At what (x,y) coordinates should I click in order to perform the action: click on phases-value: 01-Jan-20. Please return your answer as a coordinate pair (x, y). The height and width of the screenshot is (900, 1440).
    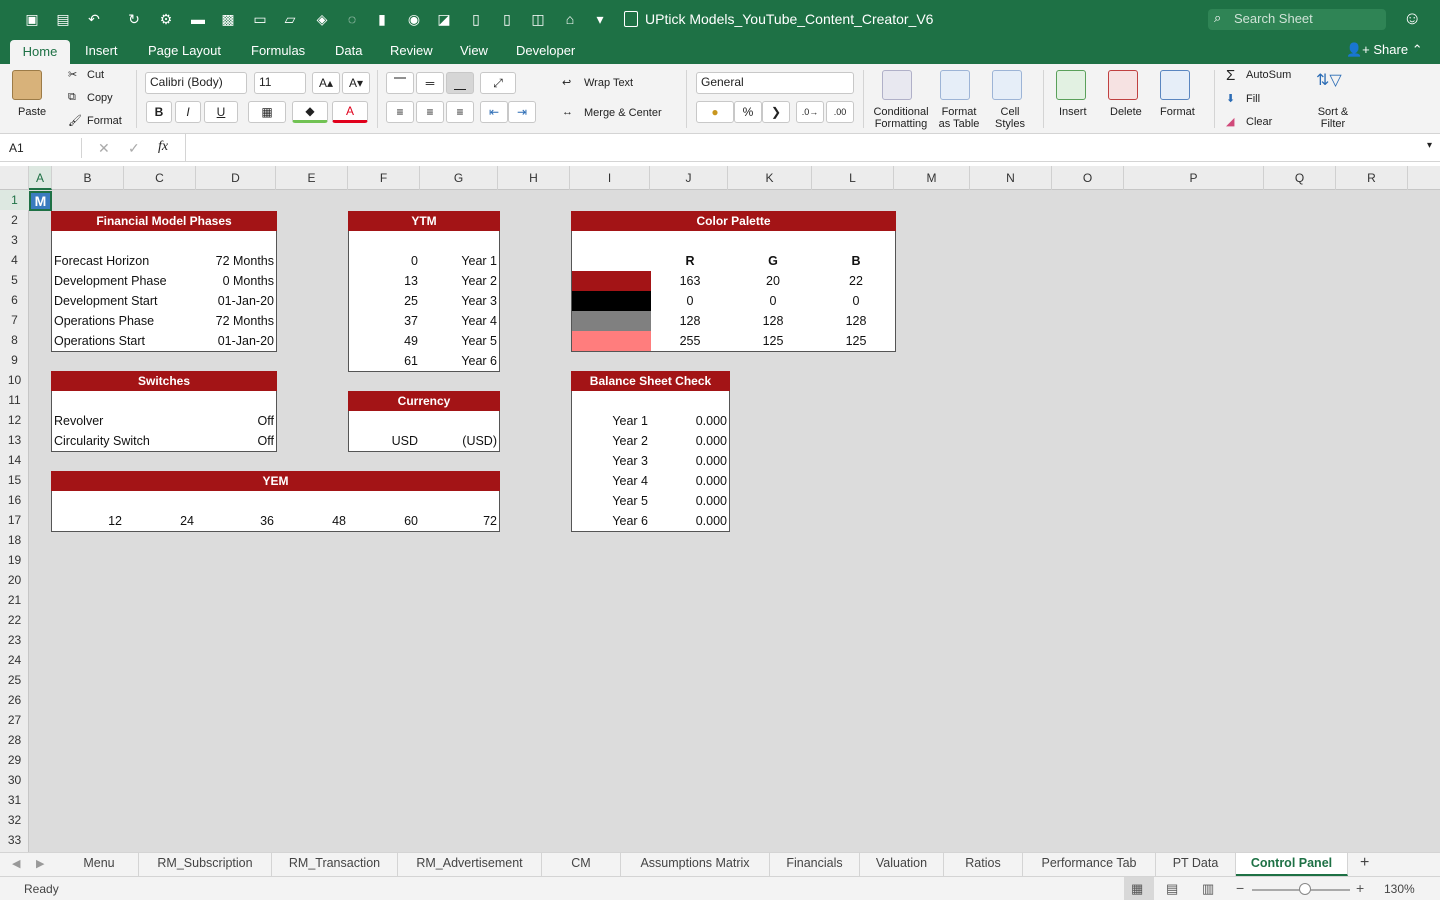
    Looking at the image, I should click on (217, 301).